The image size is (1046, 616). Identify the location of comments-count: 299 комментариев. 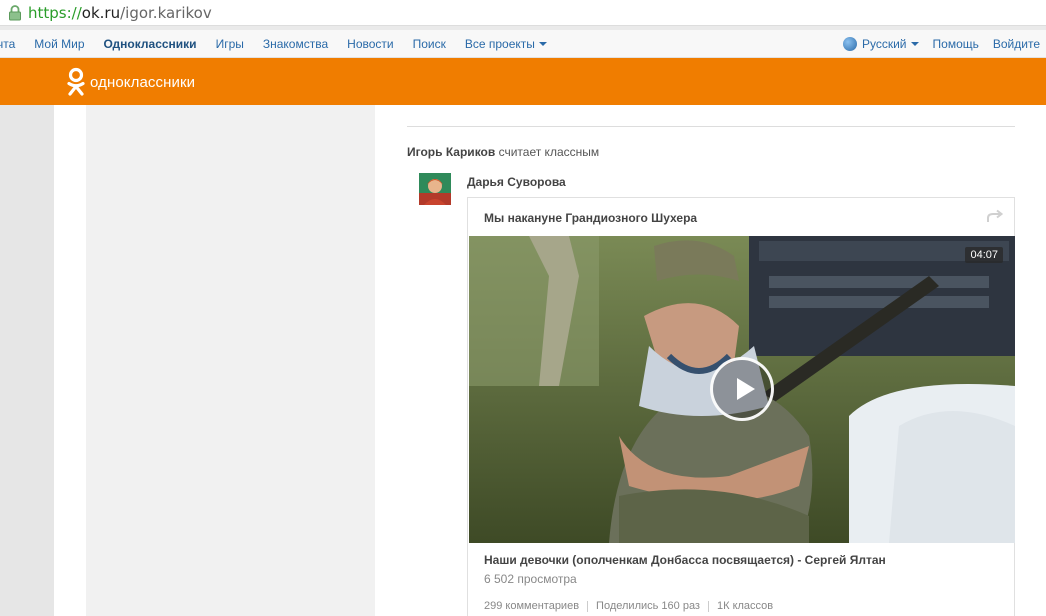
(531, 606).